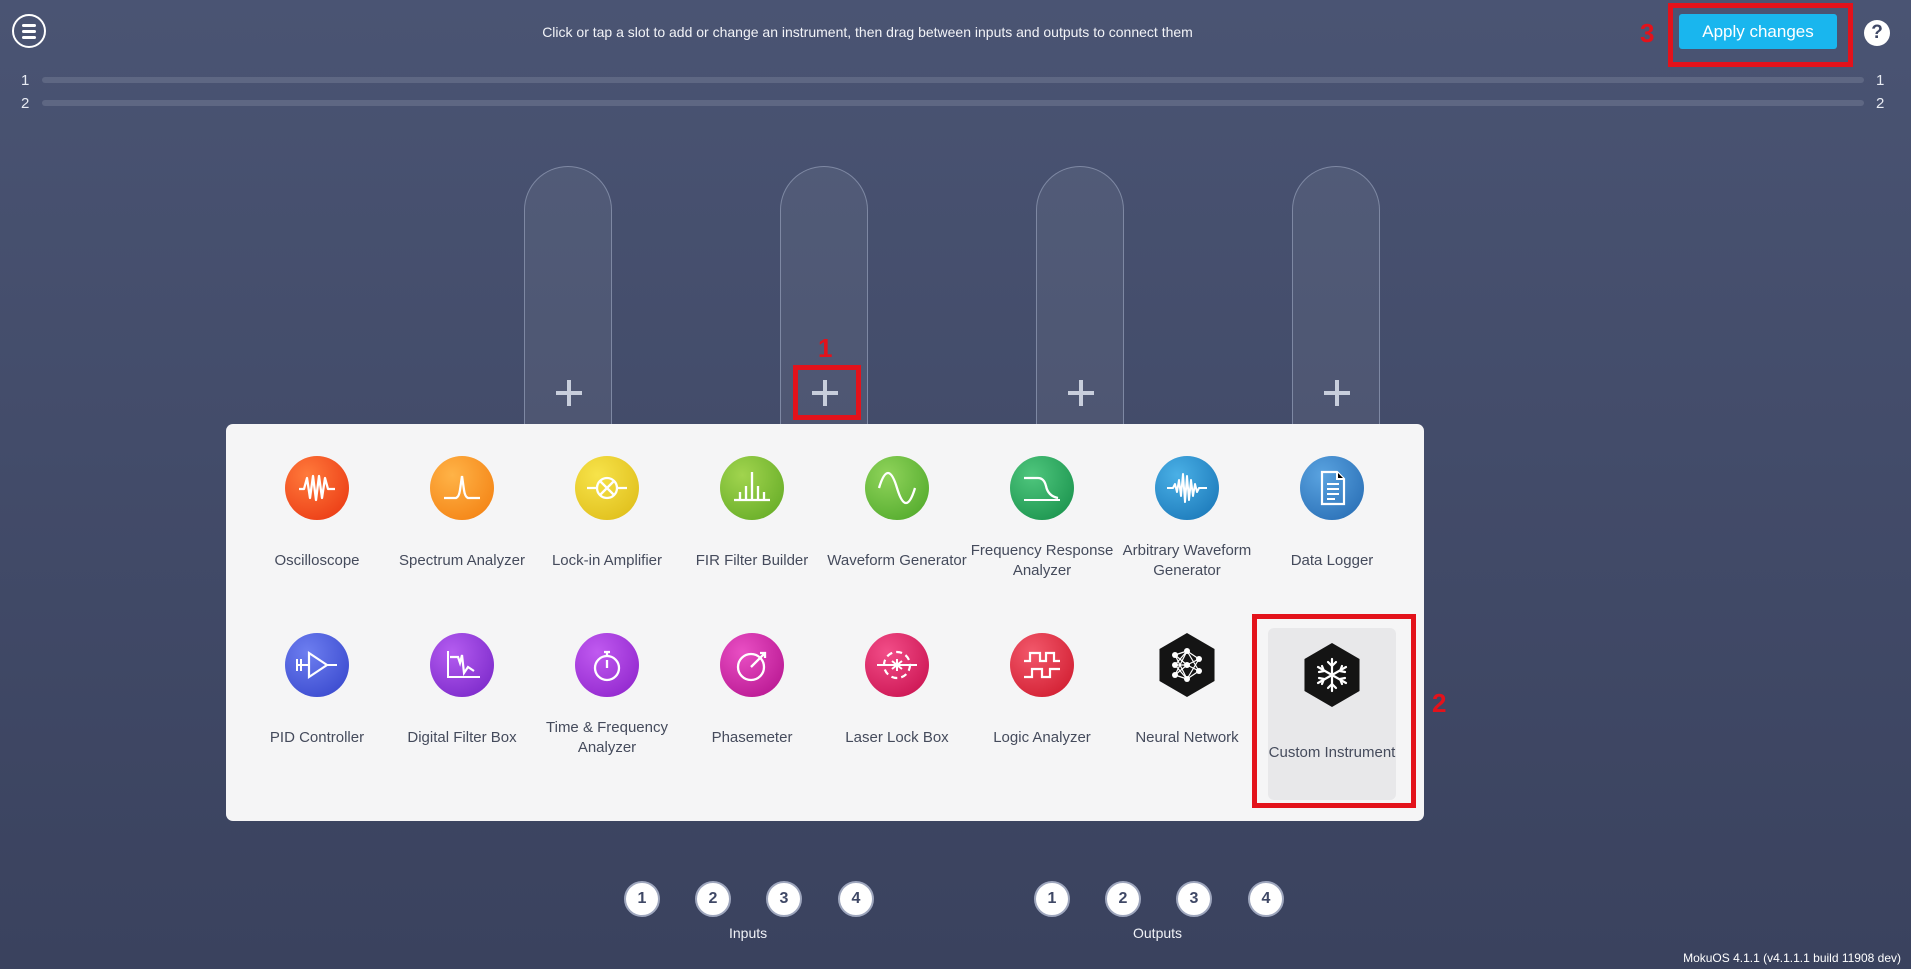 This screenshot has height=969, width=1911. Describe the element at coordinates (1332, 560) in the screenshot. I see `instrument-label: Data Logger` at that location.